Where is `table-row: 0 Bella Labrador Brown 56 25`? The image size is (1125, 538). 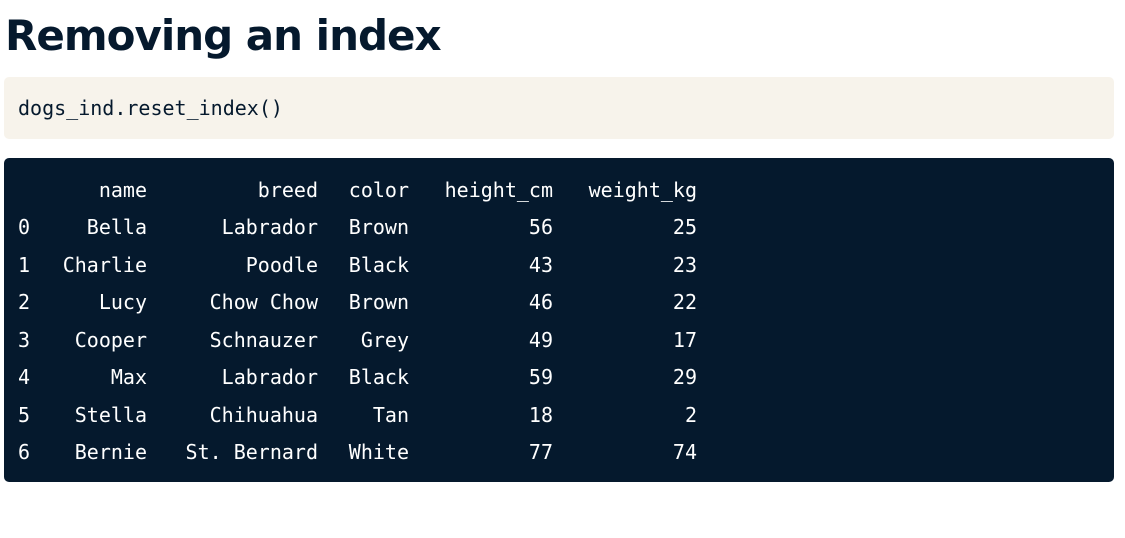 table-row: 0 Bella Labrador Brown 56 25 is located at coordinates (357, 228).